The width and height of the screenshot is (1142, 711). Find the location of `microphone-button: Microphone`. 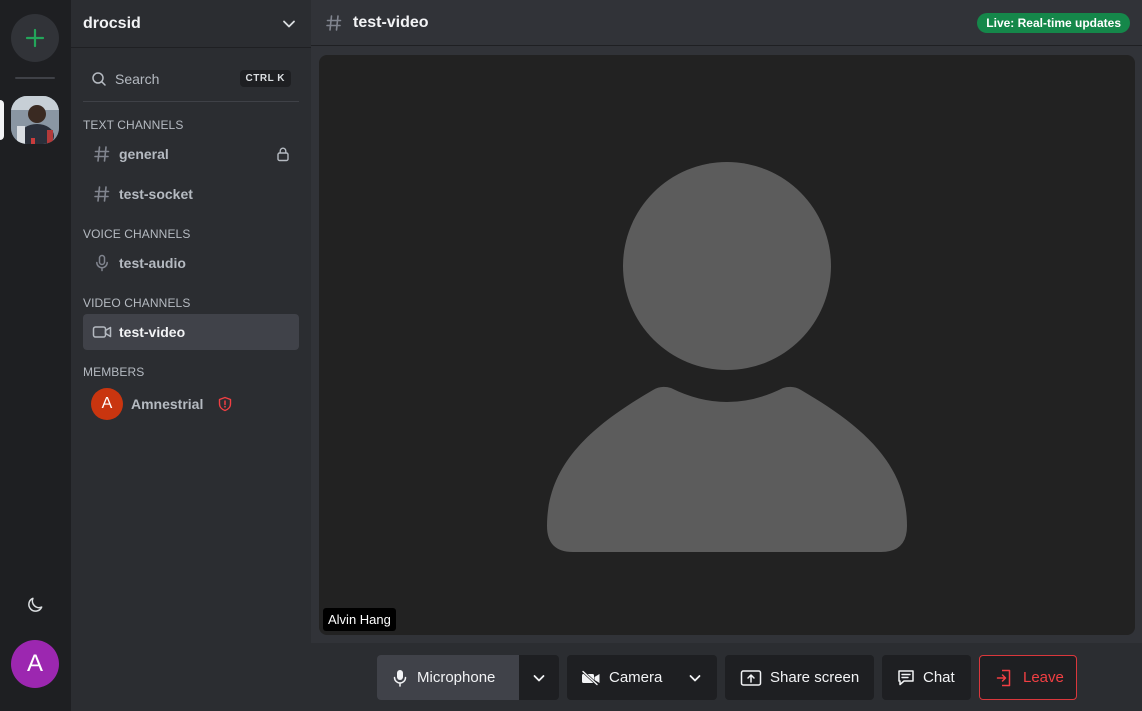

microphone-button: Microphone is located at coordinates (448, 677).